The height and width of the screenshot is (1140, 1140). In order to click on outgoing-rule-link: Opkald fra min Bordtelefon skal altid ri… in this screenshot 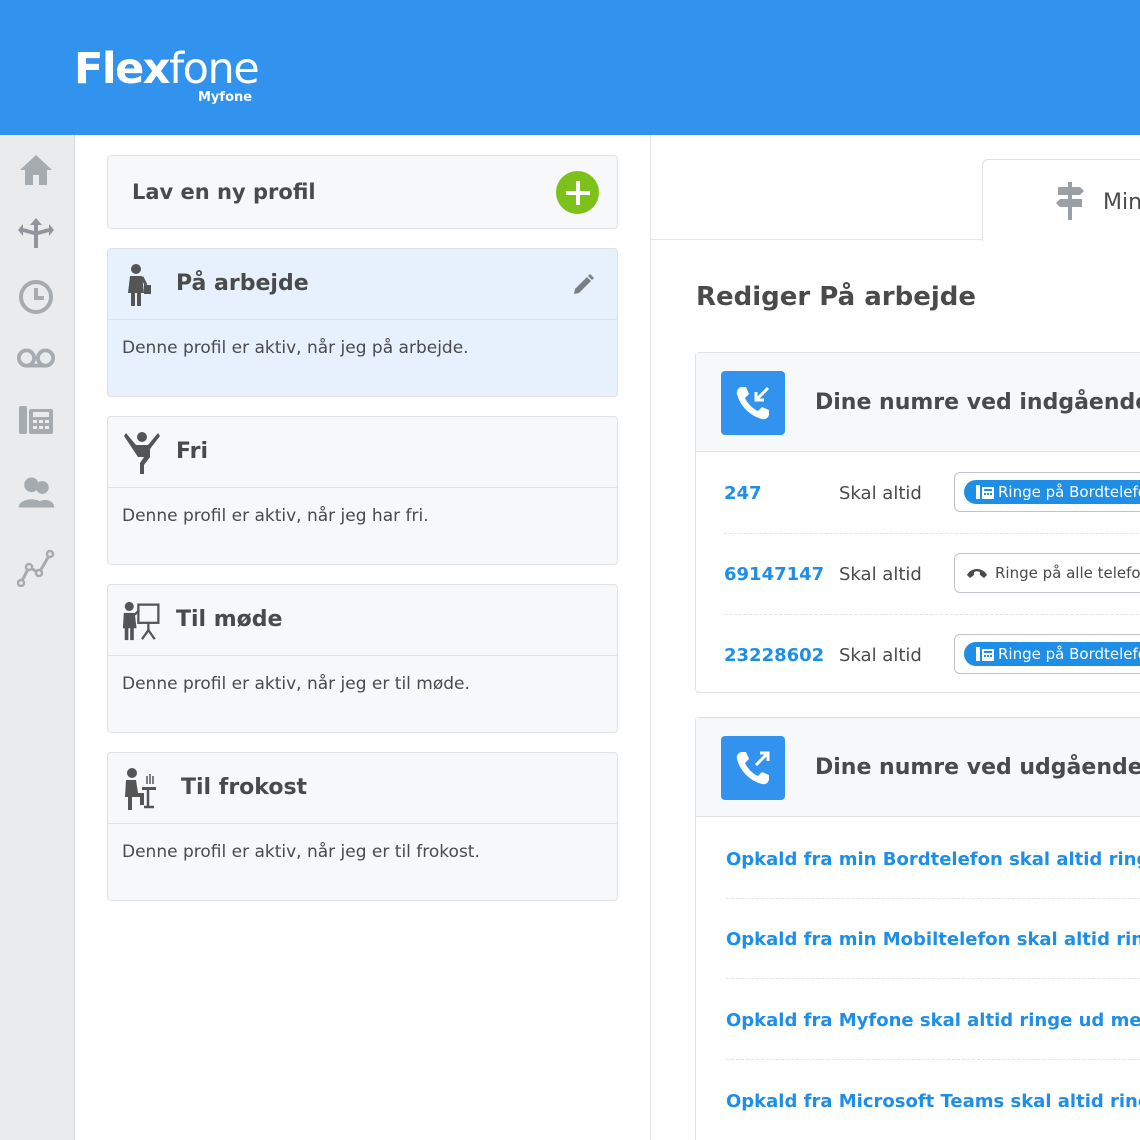, I will do `click(933, 859)`.